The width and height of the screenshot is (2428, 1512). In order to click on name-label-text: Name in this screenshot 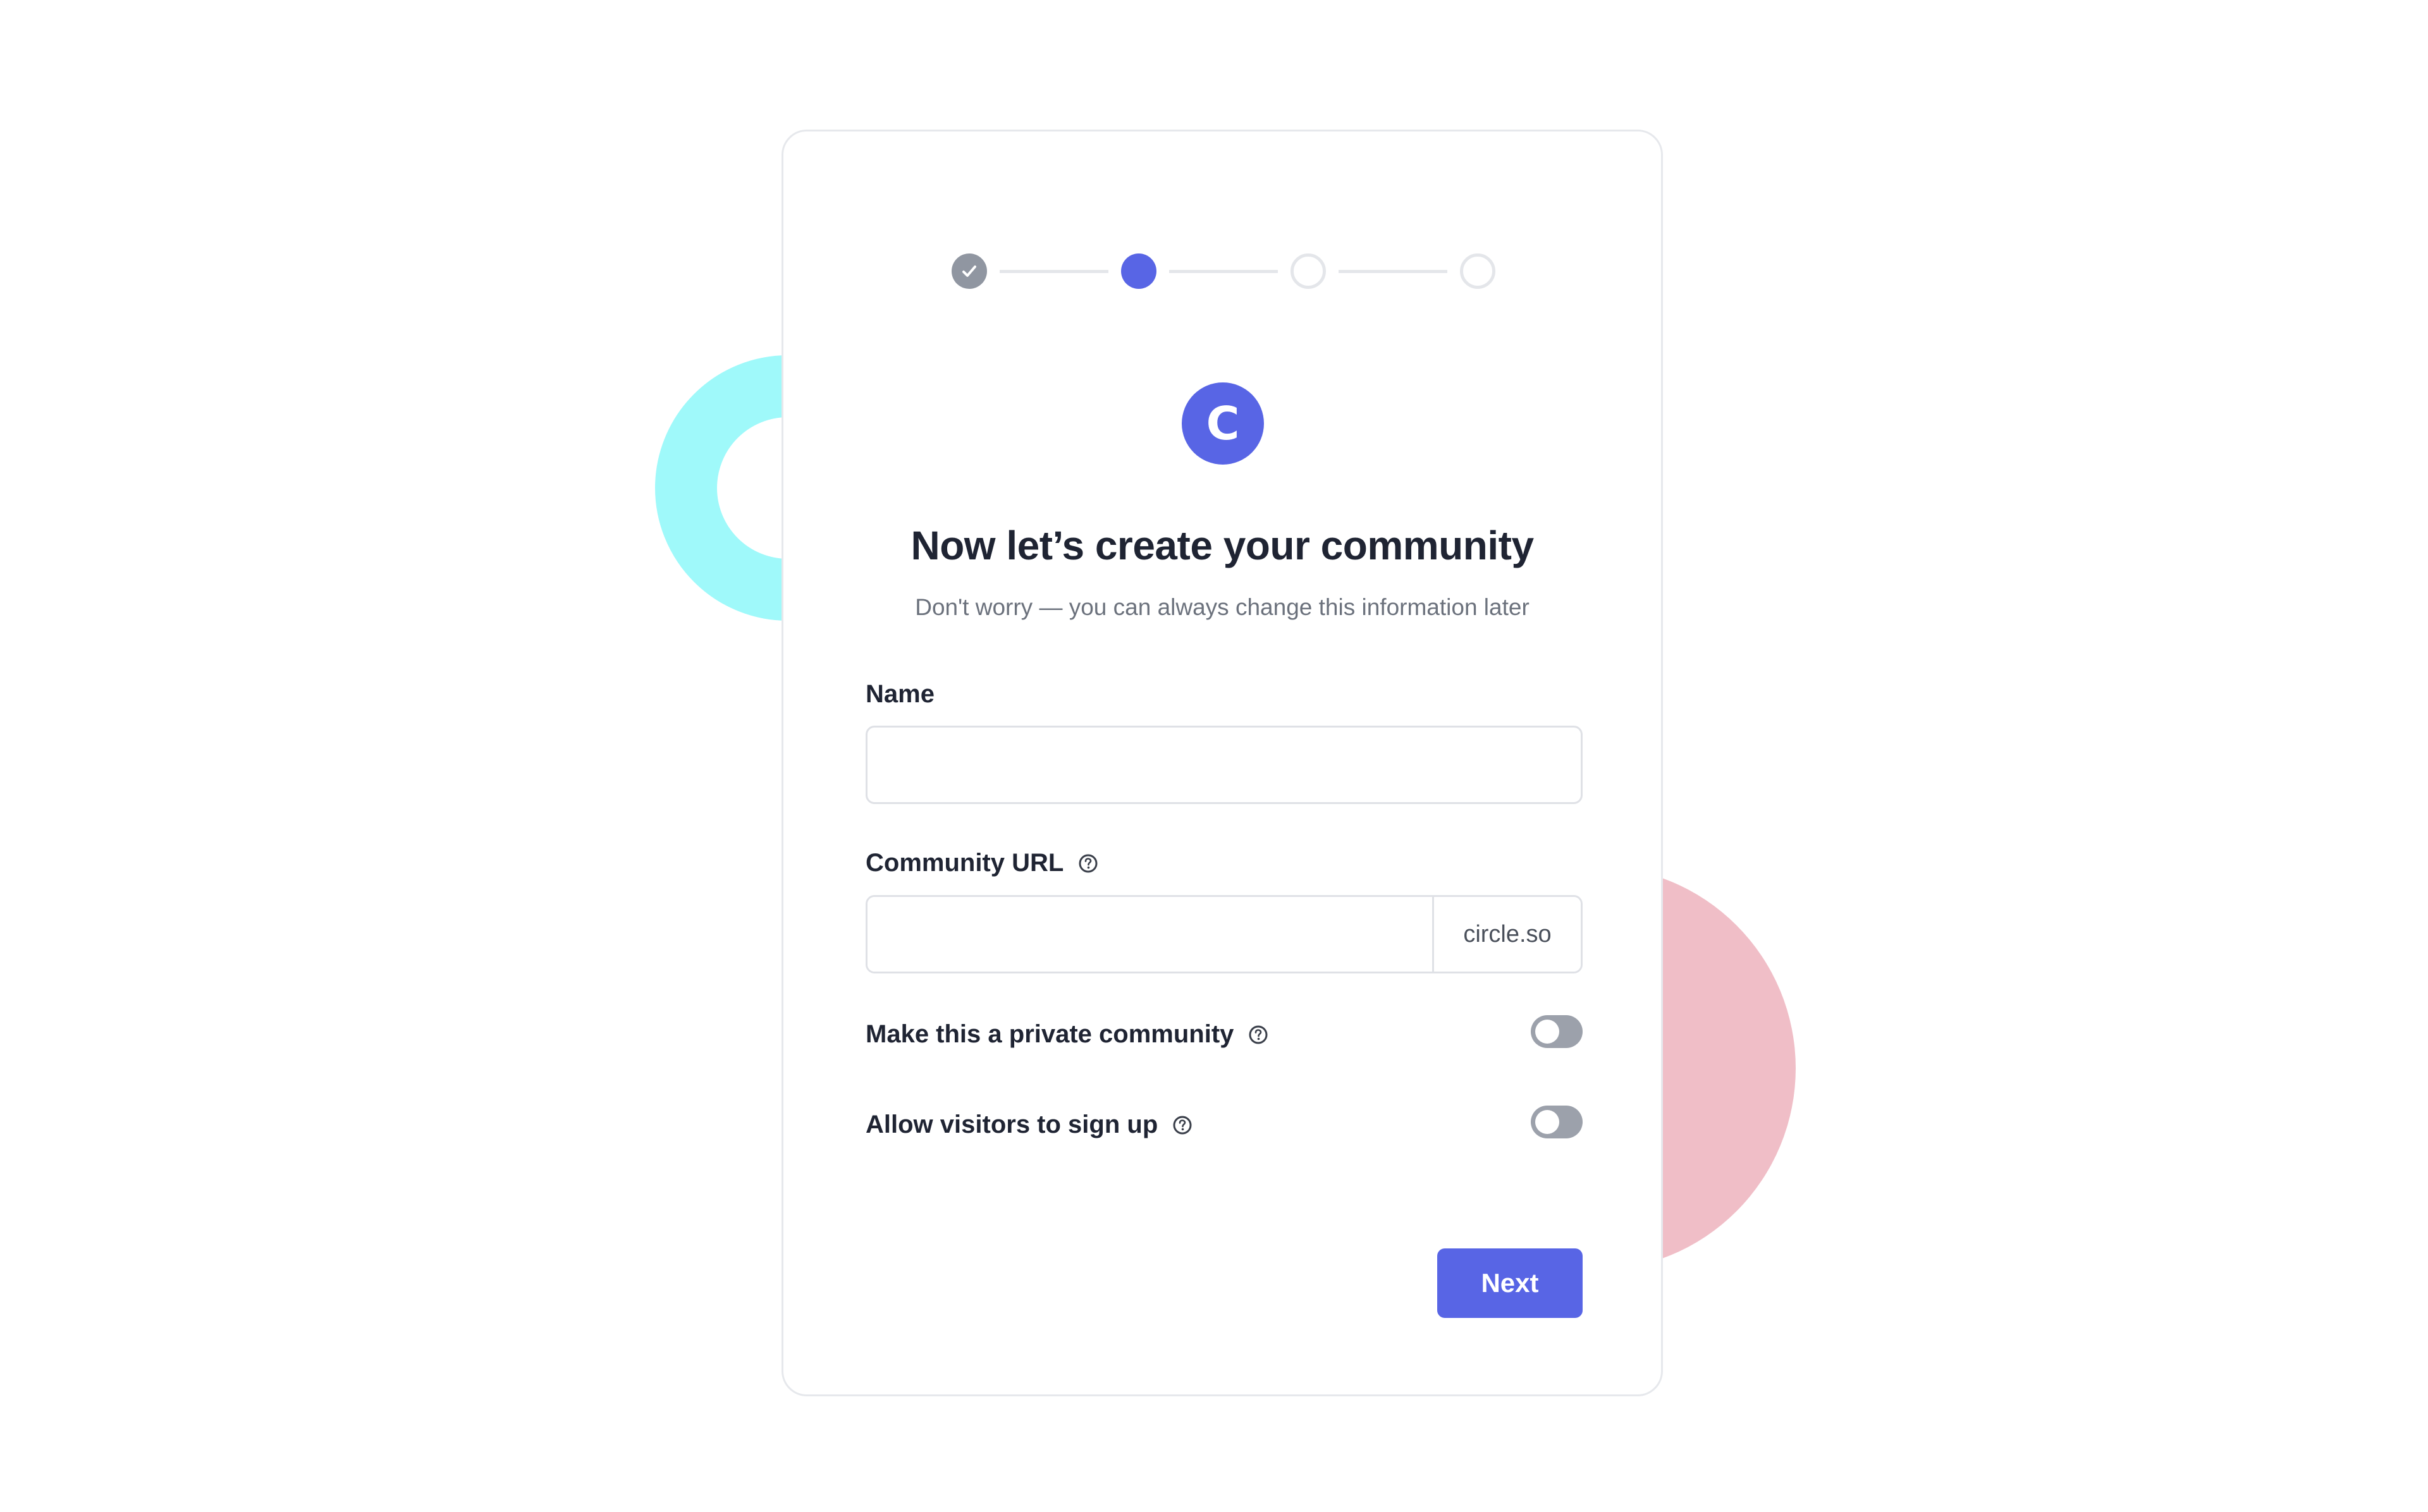, I will do `click(900, 694)`.